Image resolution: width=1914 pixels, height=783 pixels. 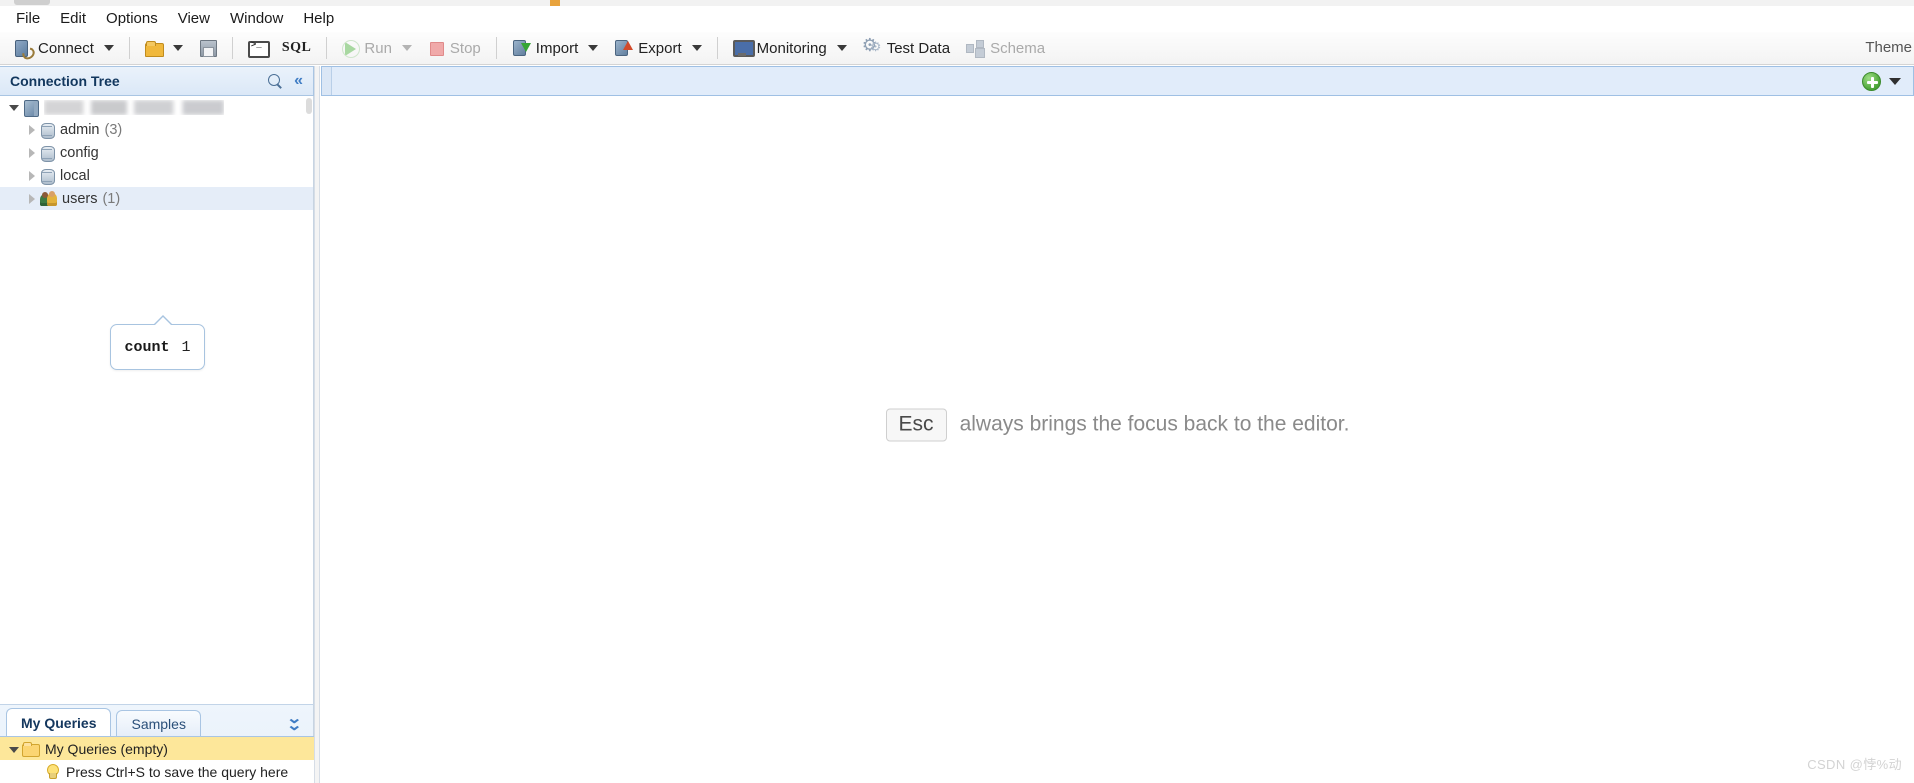 I want to click on tree-node-connection-root, so click(x=156, y=107).